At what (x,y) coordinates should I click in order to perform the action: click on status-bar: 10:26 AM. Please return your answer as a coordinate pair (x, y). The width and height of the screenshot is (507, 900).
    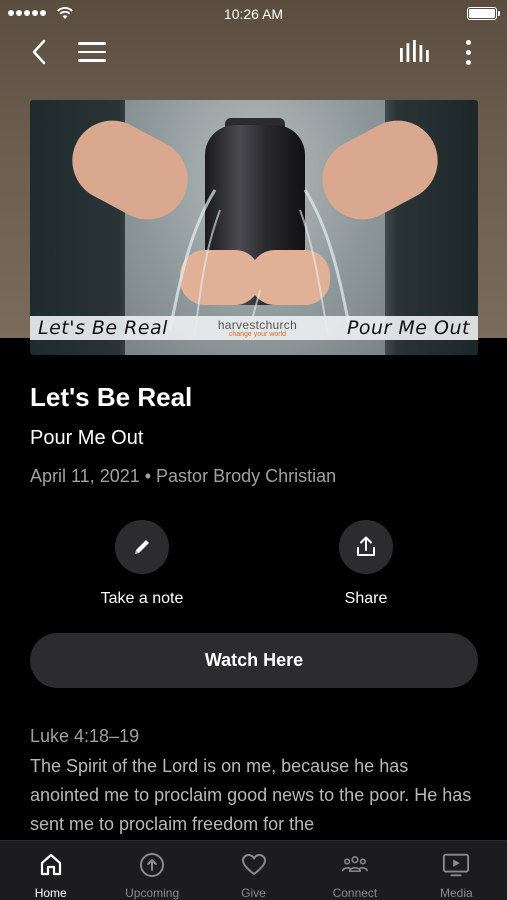
    Looking at the image, I should click on (253, 14).